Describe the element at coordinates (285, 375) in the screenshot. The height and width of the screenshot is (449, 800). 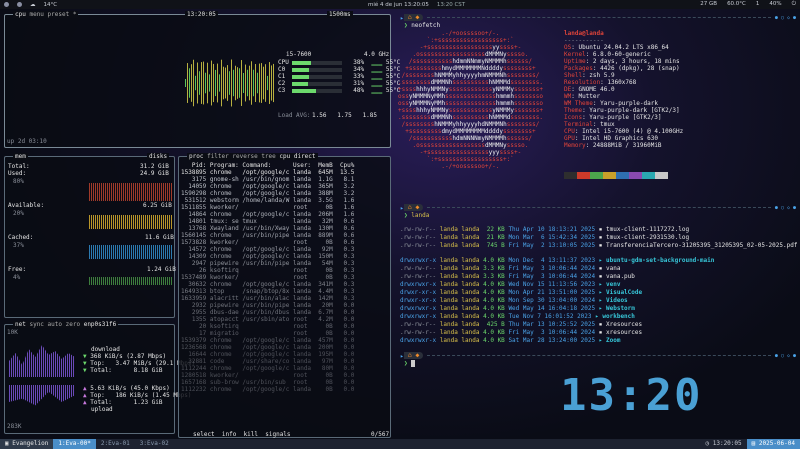
I see `process-row: 1280518 kworker/ root 0B 0.0` at that location.